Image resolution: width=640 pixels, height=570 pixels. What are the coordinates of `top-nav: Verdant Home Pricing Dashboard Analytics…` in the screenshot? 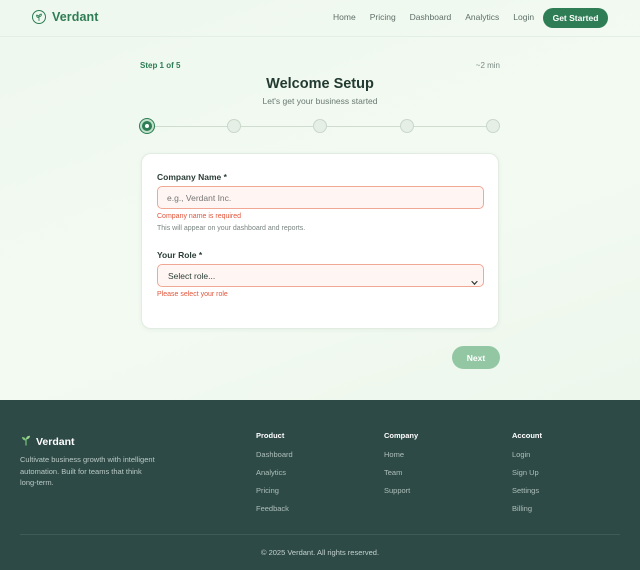 It's located at (320, 18).